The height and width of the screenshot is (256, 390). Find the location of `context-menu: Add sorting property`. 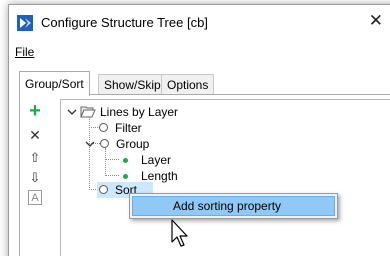

context-menu: Add sorting property is located at coordinates (233, 206).